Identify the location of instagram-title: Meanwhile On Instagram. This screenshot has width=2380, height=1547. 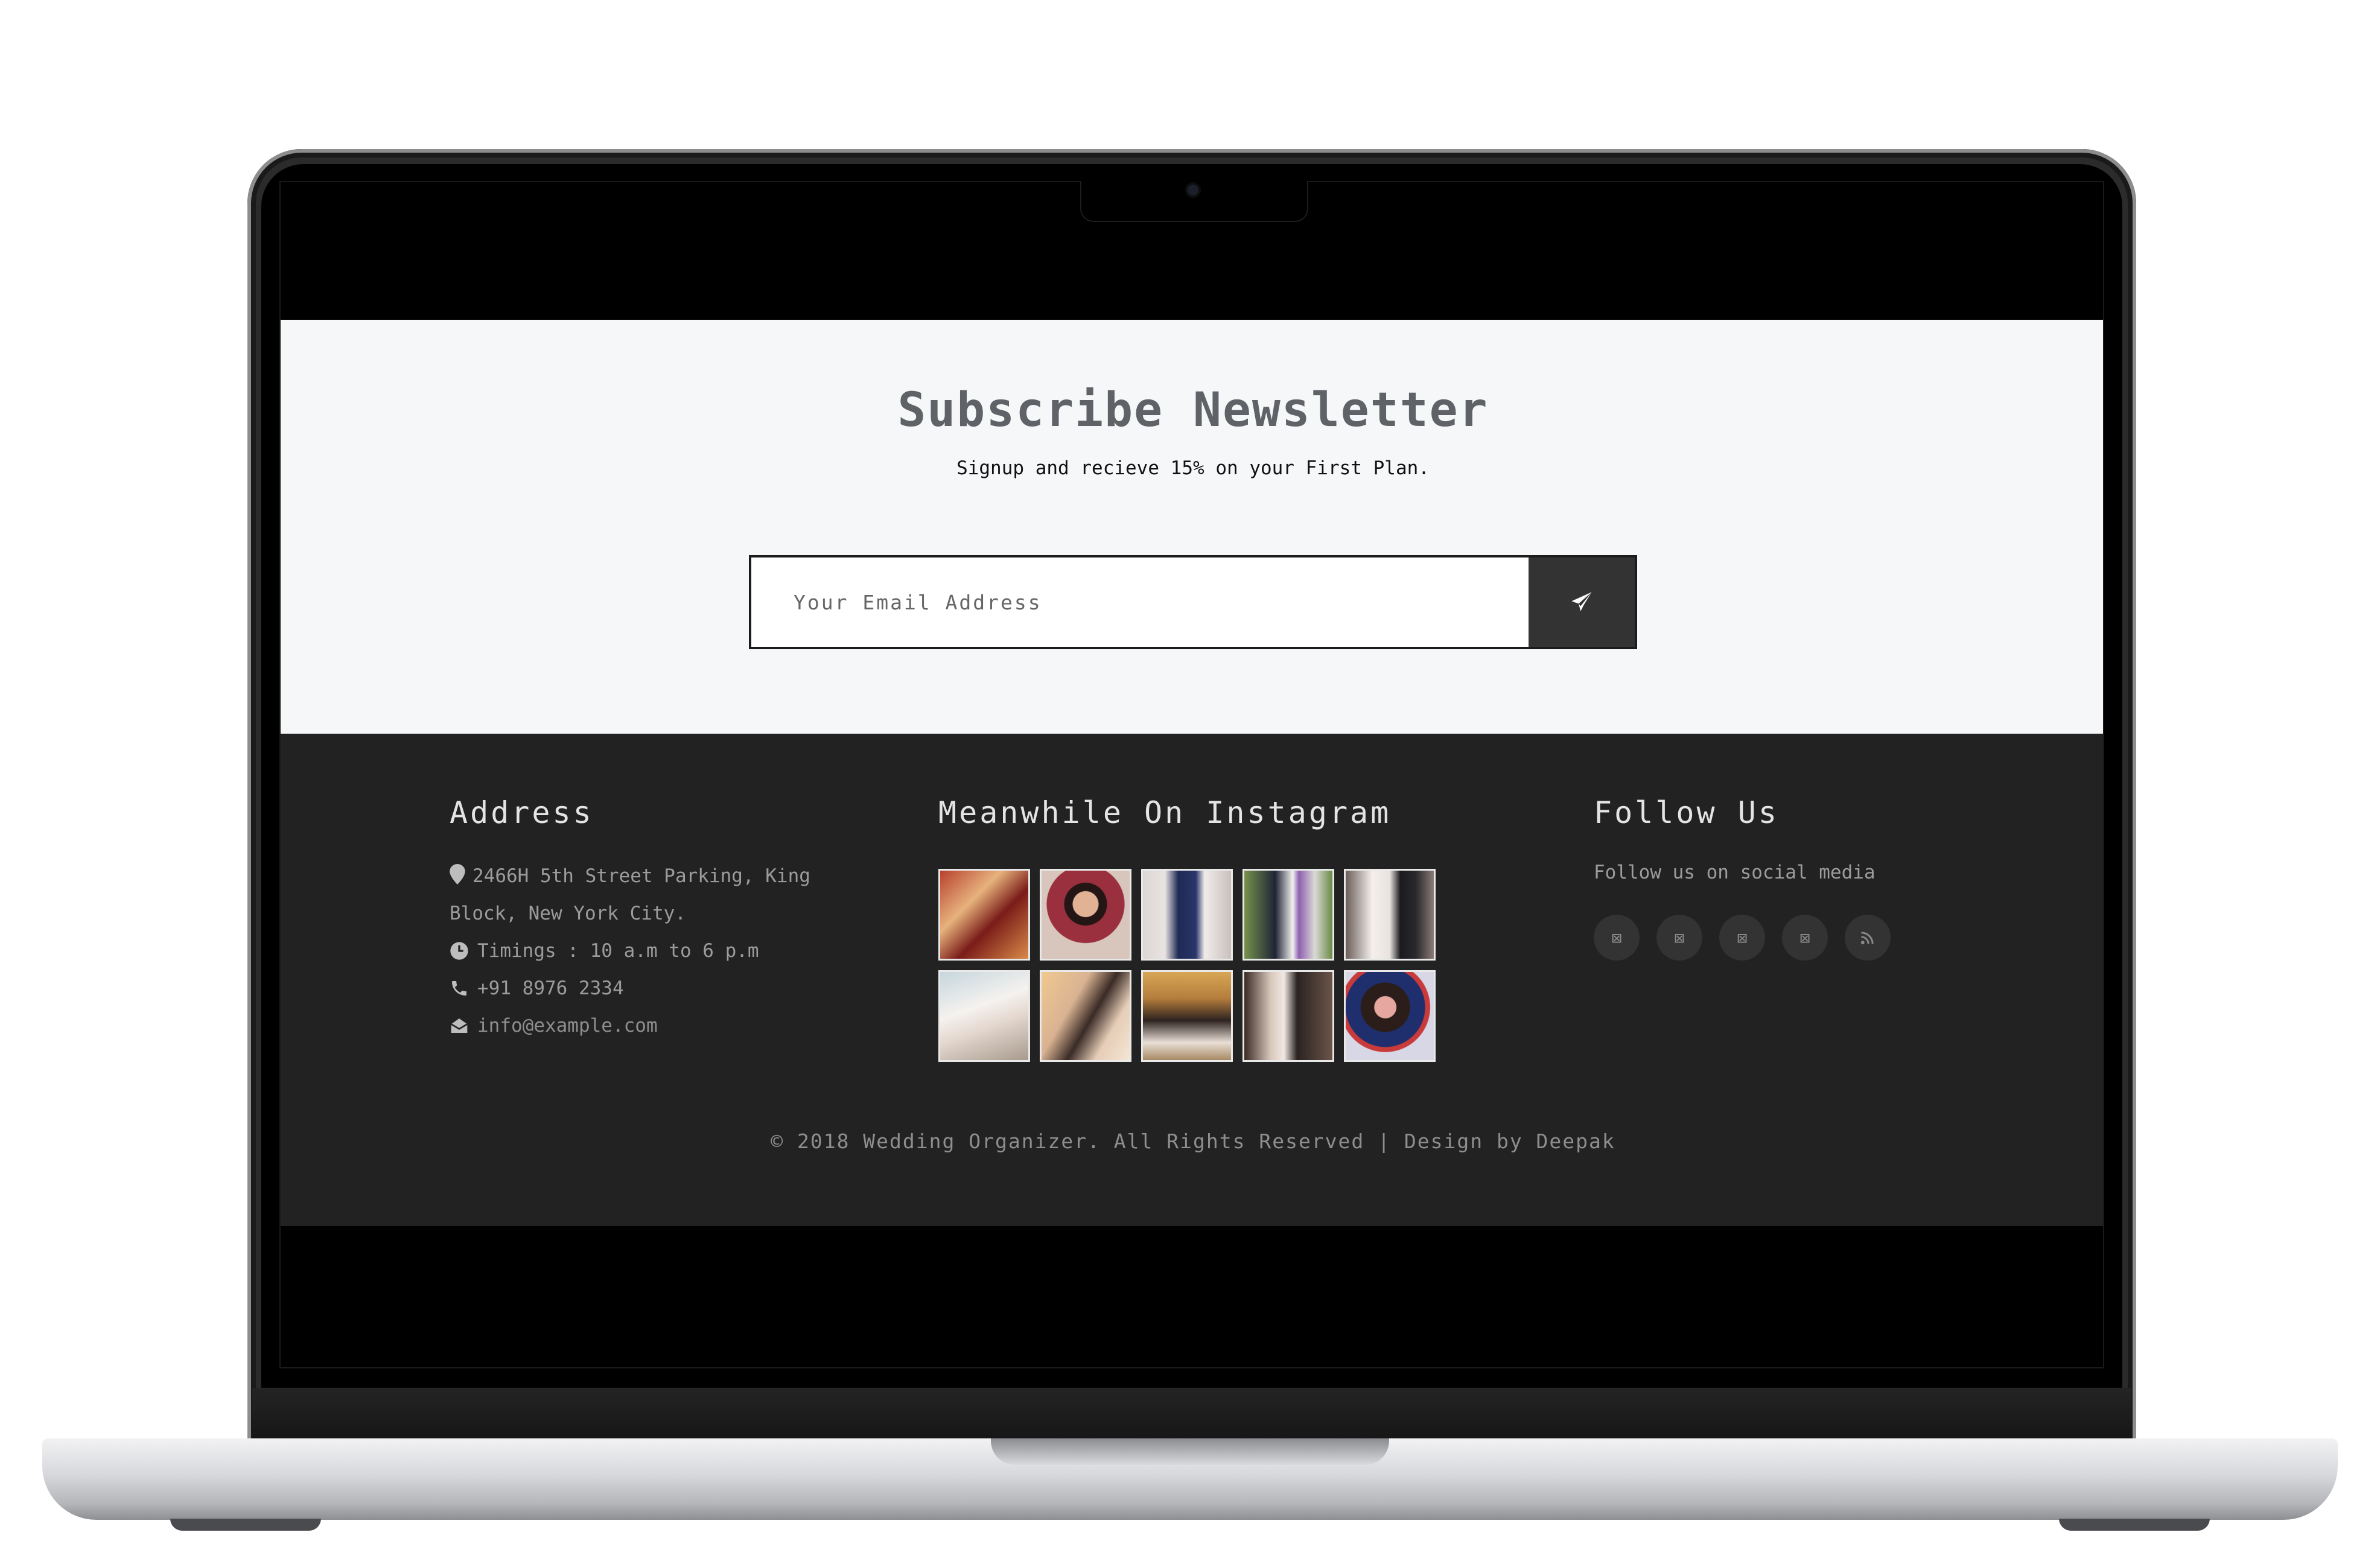
(1165, 813).